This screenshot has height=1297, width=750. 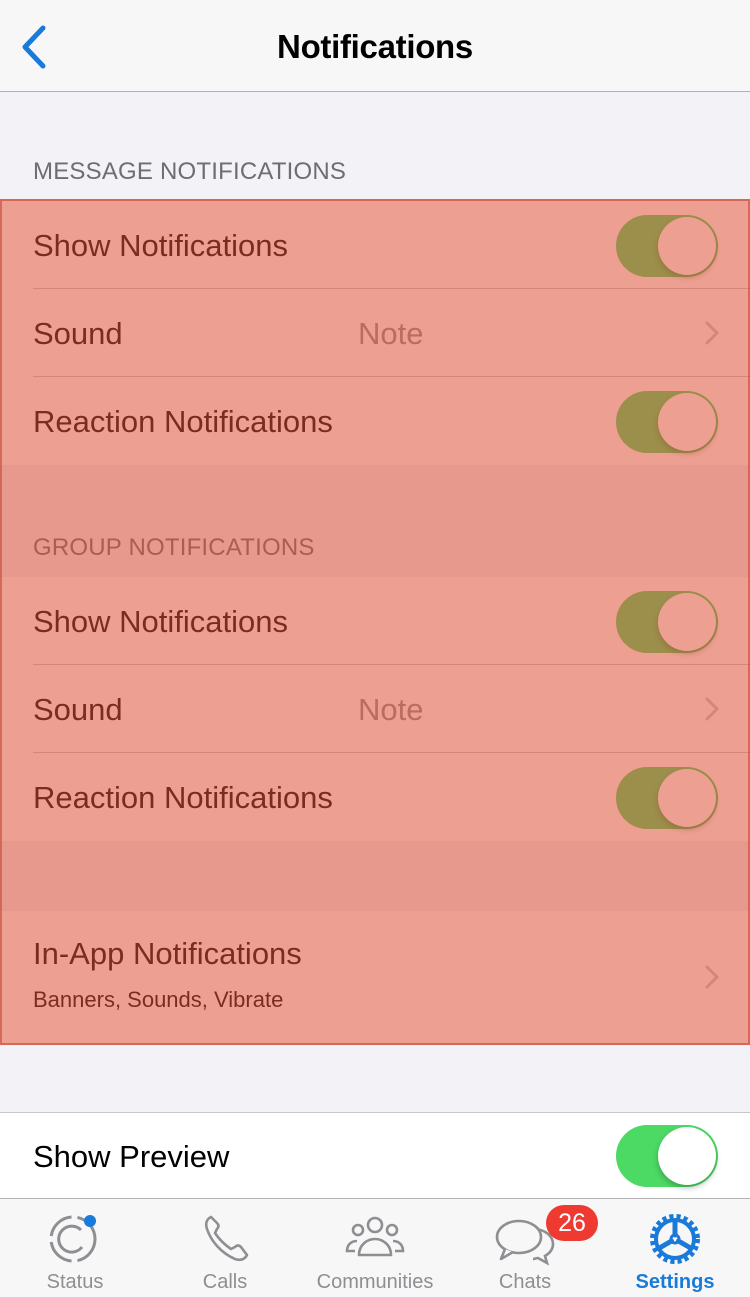 I want to click on tab-label: Calls, so click(x=225, y=1282).